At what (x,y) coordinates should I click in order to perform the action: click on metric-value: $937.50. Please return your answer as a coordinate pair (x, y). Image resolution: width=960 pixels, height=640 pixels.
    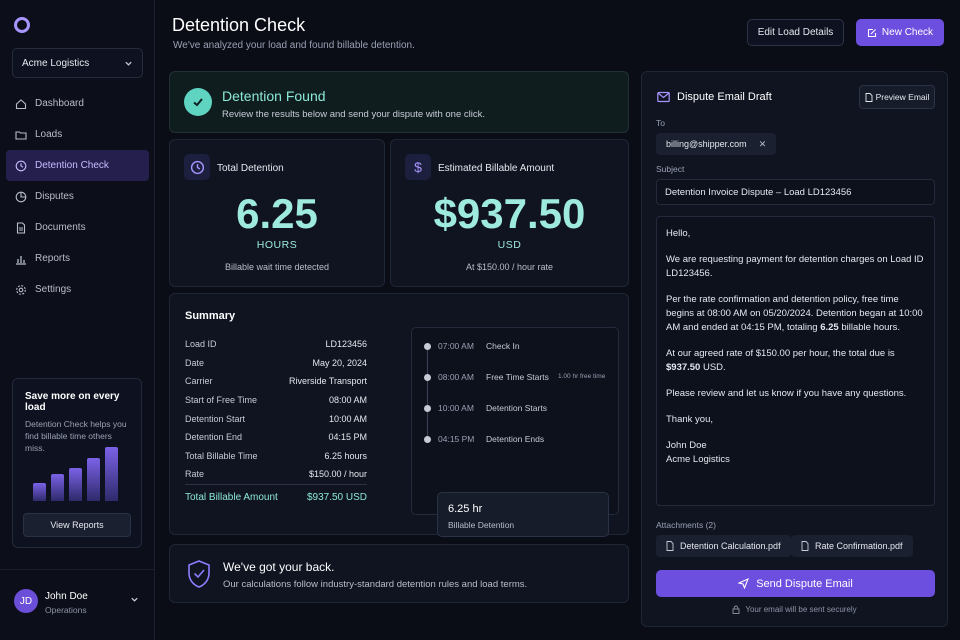
    Looking at the image, I should click on (509, 213).